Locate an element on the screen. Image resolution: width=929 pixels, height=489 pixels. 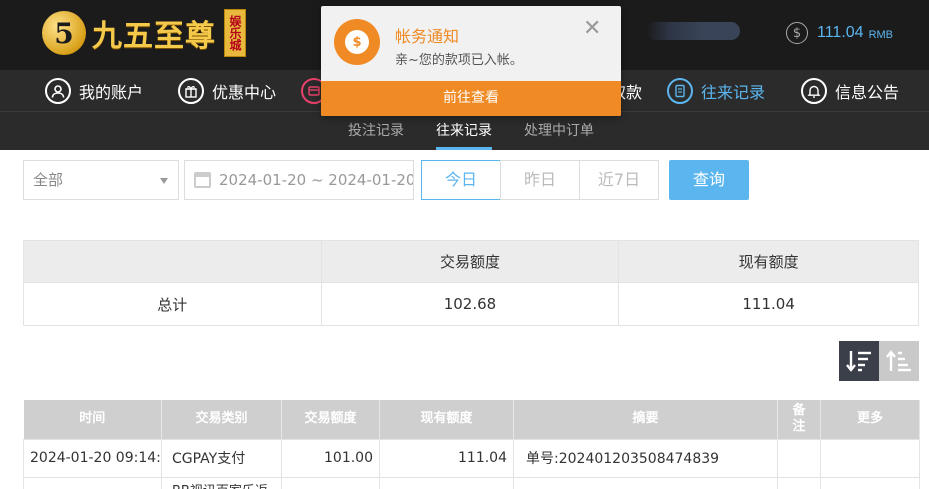
close-icon: ✕ is located at coordinates (592, 29).